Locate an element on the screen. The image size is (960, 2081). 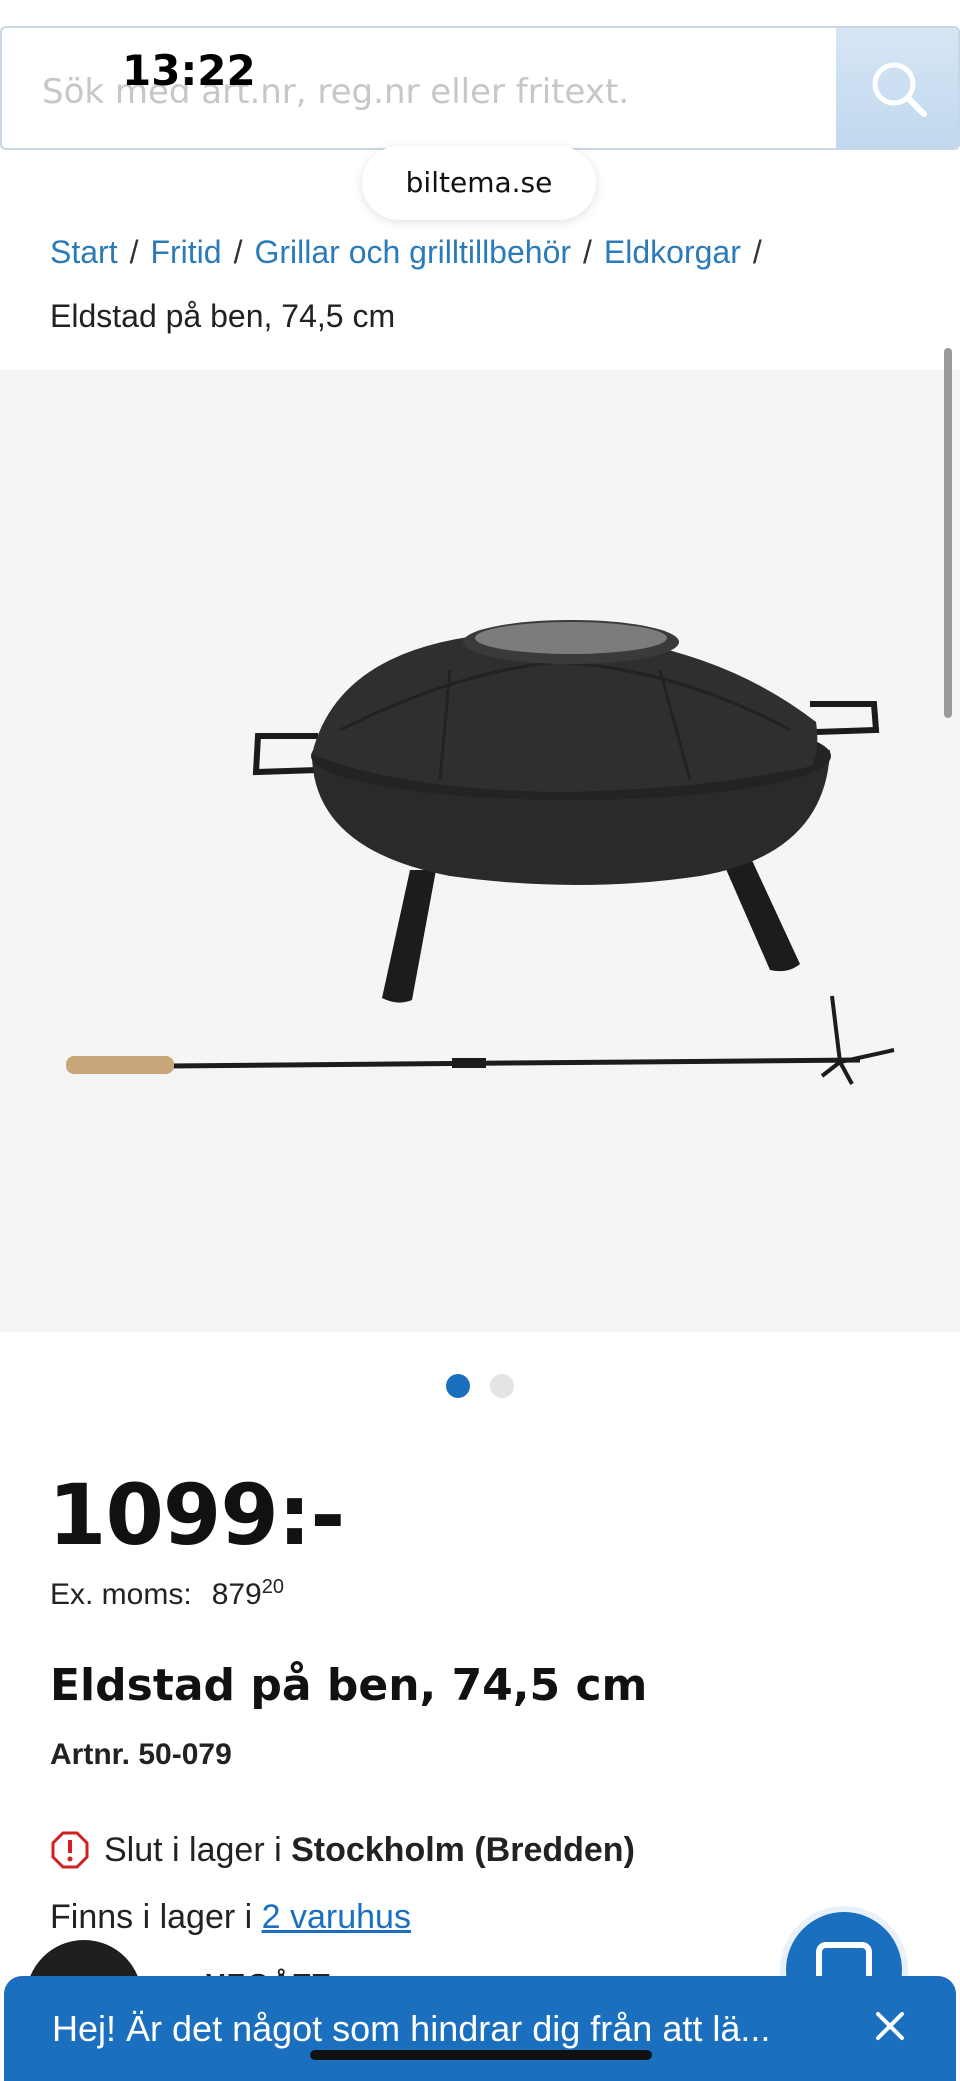
product-title: Eldstad på ben, 74,5 cm is located at coordinates (349, 1685).